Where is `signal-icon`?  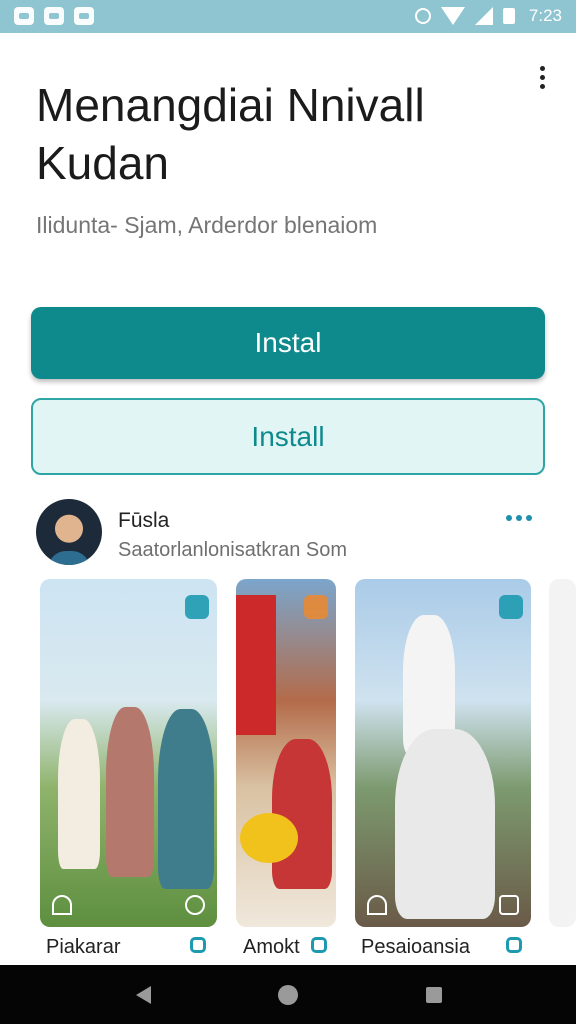
signal-icon is located at coordinates (483, 16).